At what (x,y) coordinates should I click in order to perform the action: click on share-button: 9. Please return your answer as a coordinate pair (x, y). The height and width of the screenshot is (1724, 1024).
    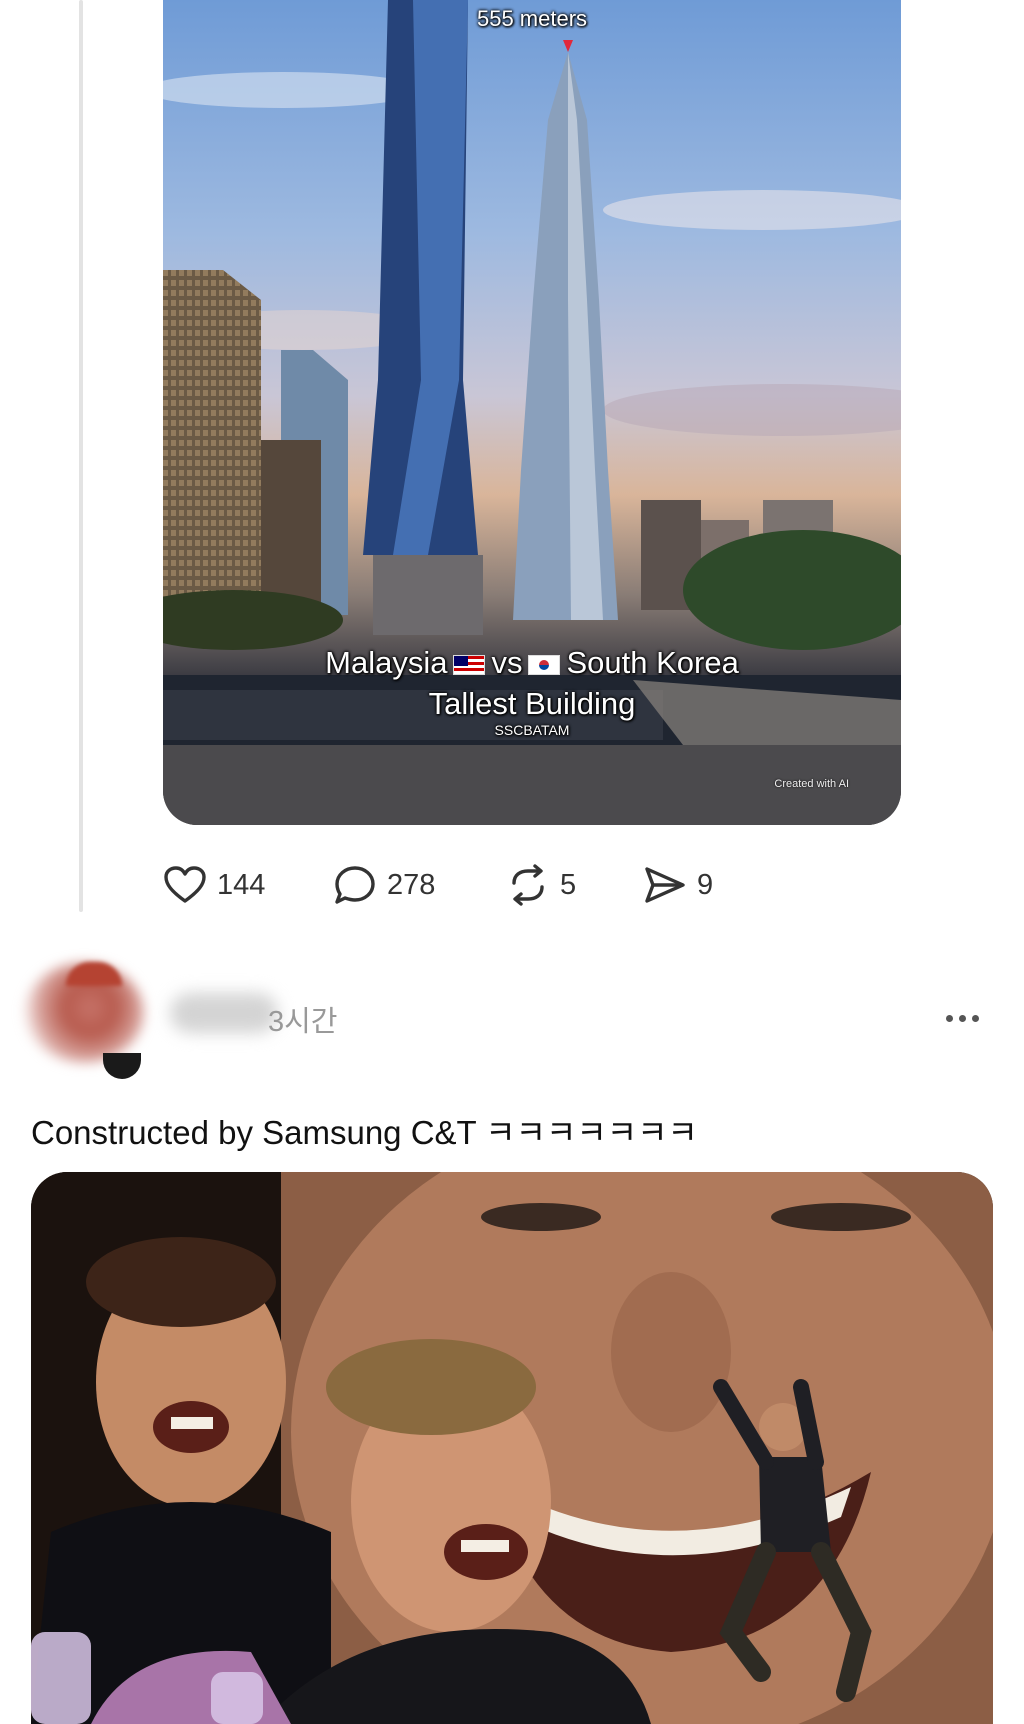
    Looking at the image, I should click on (678, 885).